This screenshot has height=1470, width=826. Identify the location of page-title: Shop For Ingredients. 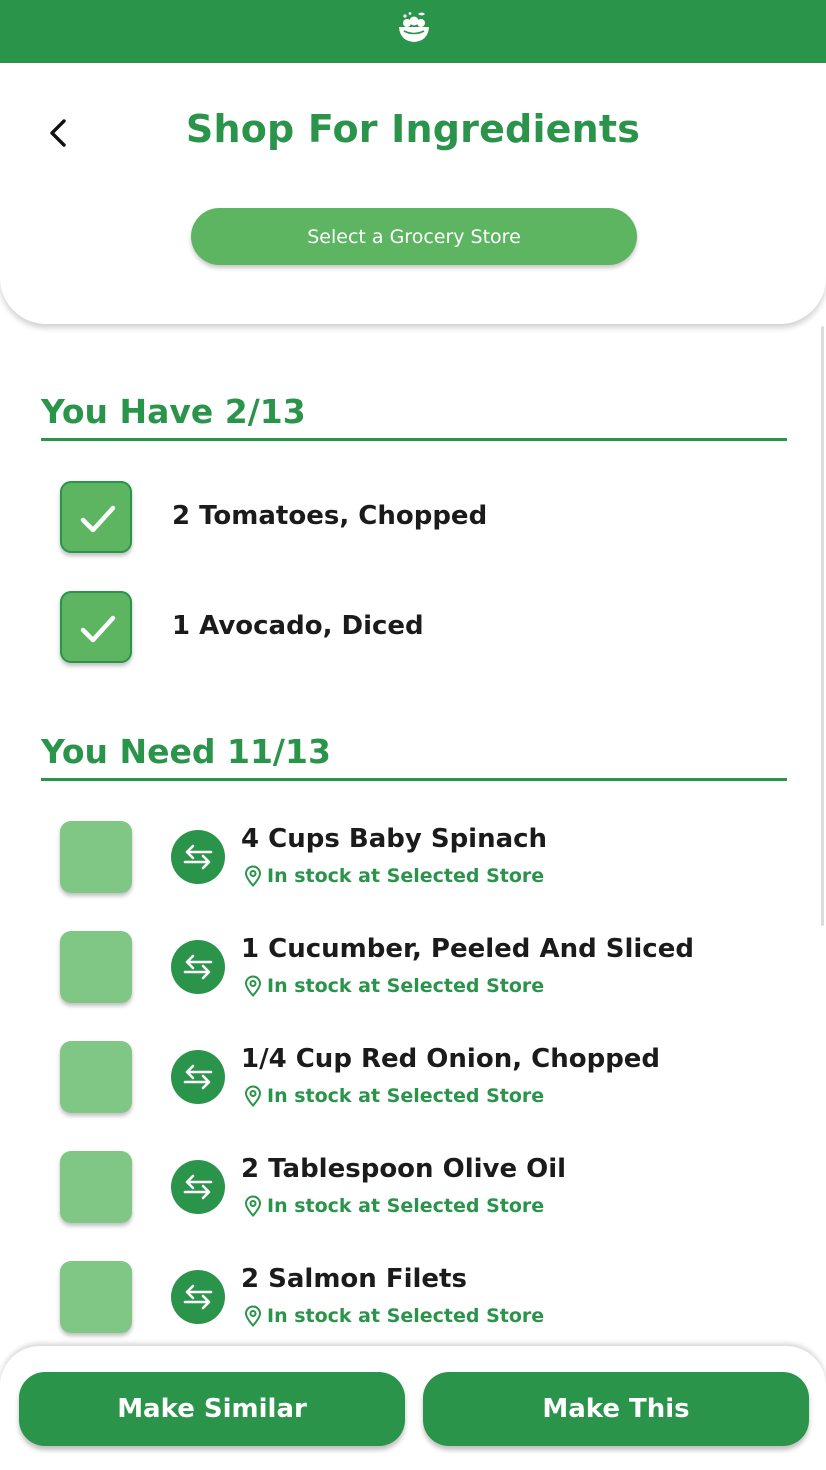
(413, 129).